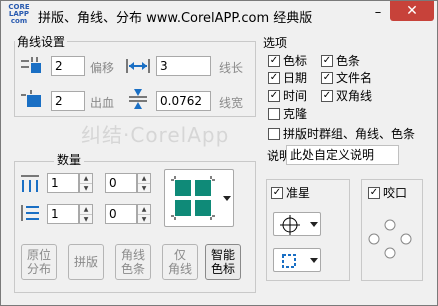 The image size is (438, 306). Describe the element at coordinates (390, 239) in the screenshot. I see `bite-position-radios` at that location.